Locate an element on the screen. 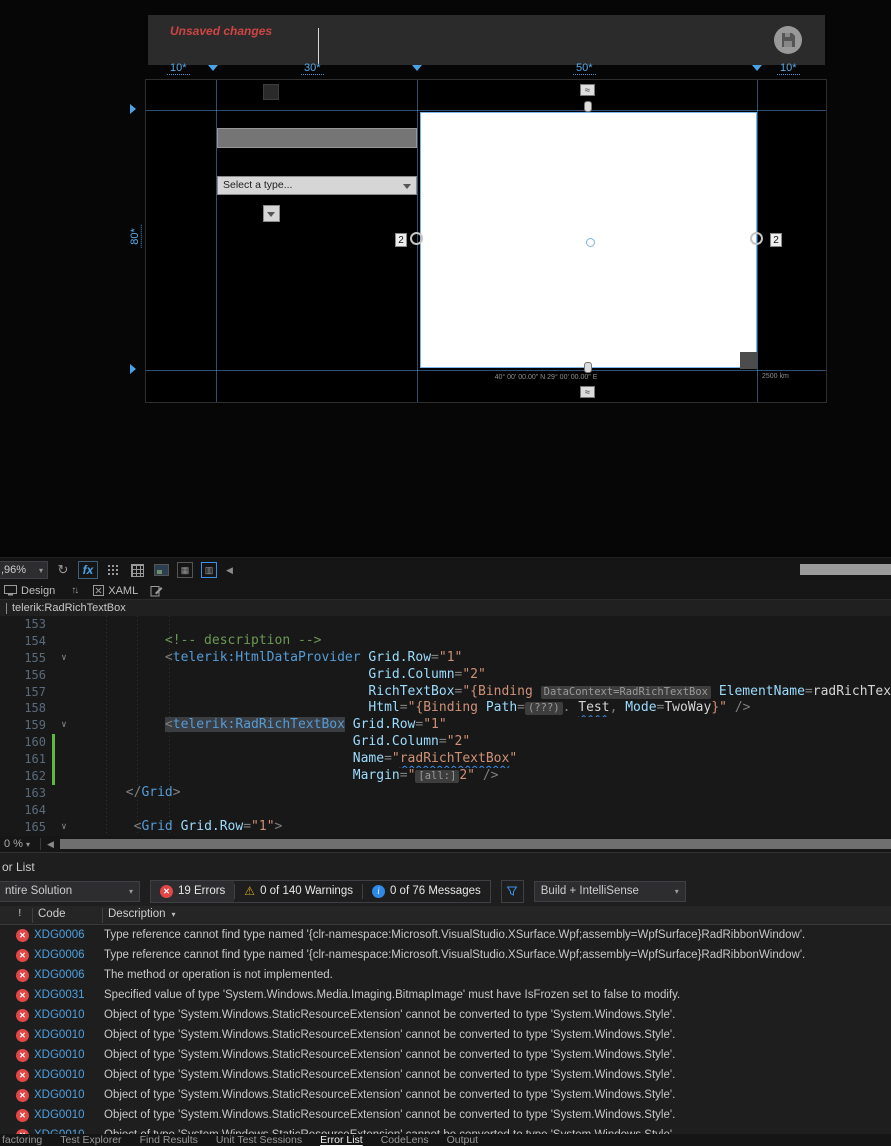 This screenshot has height=1146, width=891. errors-filter-button: ✕ 19 Errors is located at coordinates (193, 891).